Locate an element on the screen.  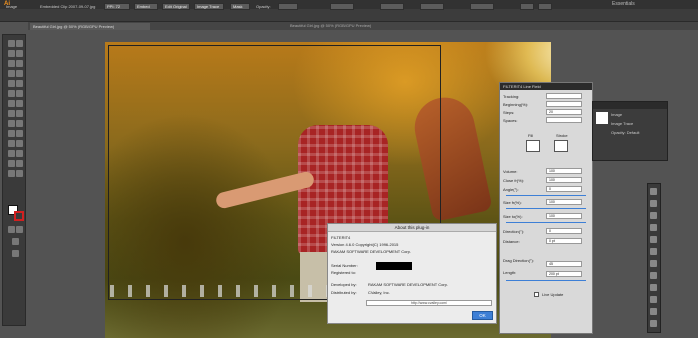
angle-slider is located at coordinates (546, 195).